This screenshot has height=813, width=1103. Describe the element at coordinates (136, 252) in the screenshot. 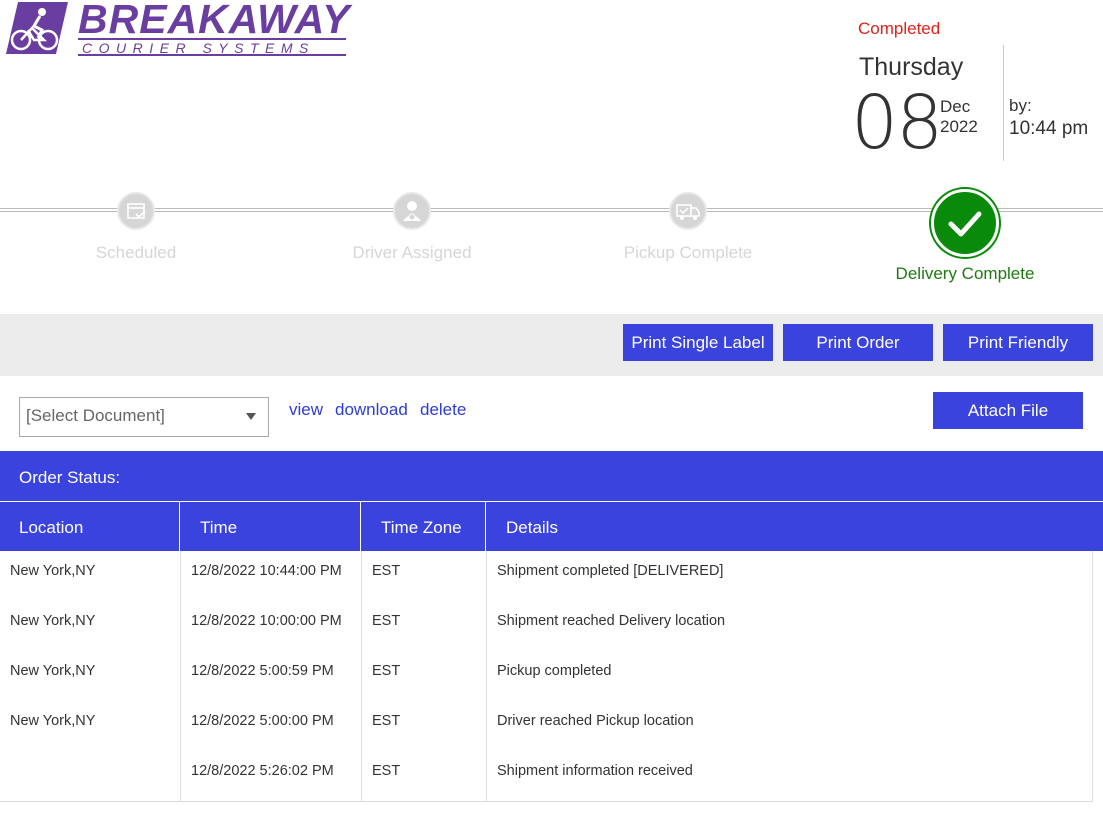

I see `step-scheduled-label: Scheduled` at that location.